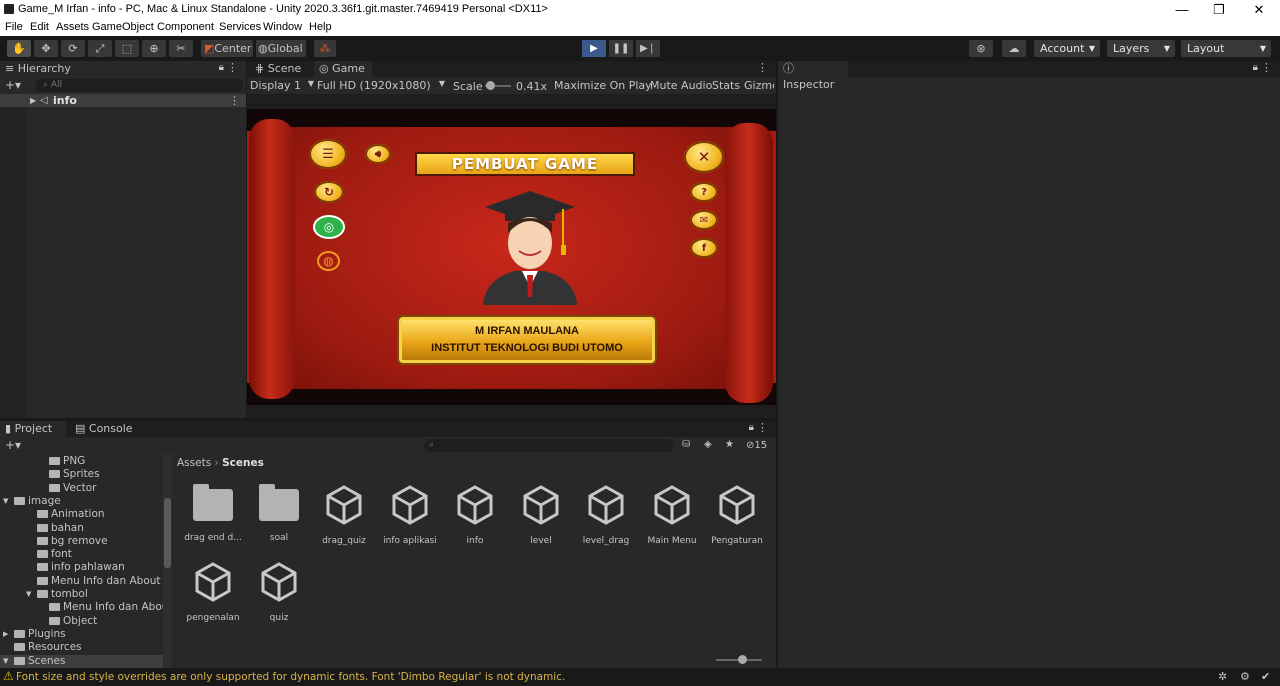  Describe the element at coordinates (1265, 676) in the screenshot. I see `progress-check-icon: ✔` at that location.